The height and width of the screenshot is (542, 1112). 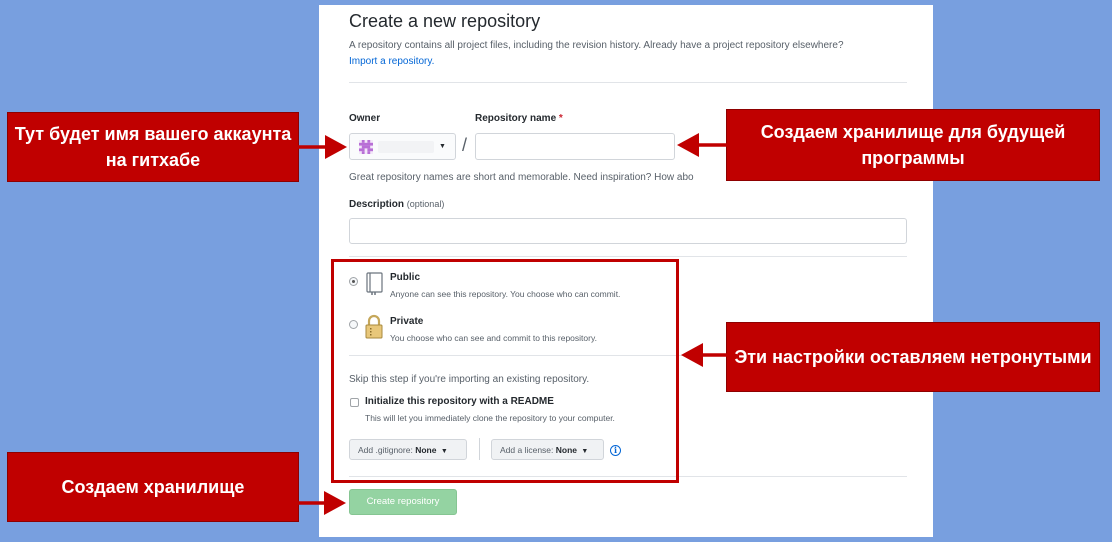 What do you see at coordinates (366, 147) in the screenshot?
I see `identicon-icon` at bounding box center [366, 147].